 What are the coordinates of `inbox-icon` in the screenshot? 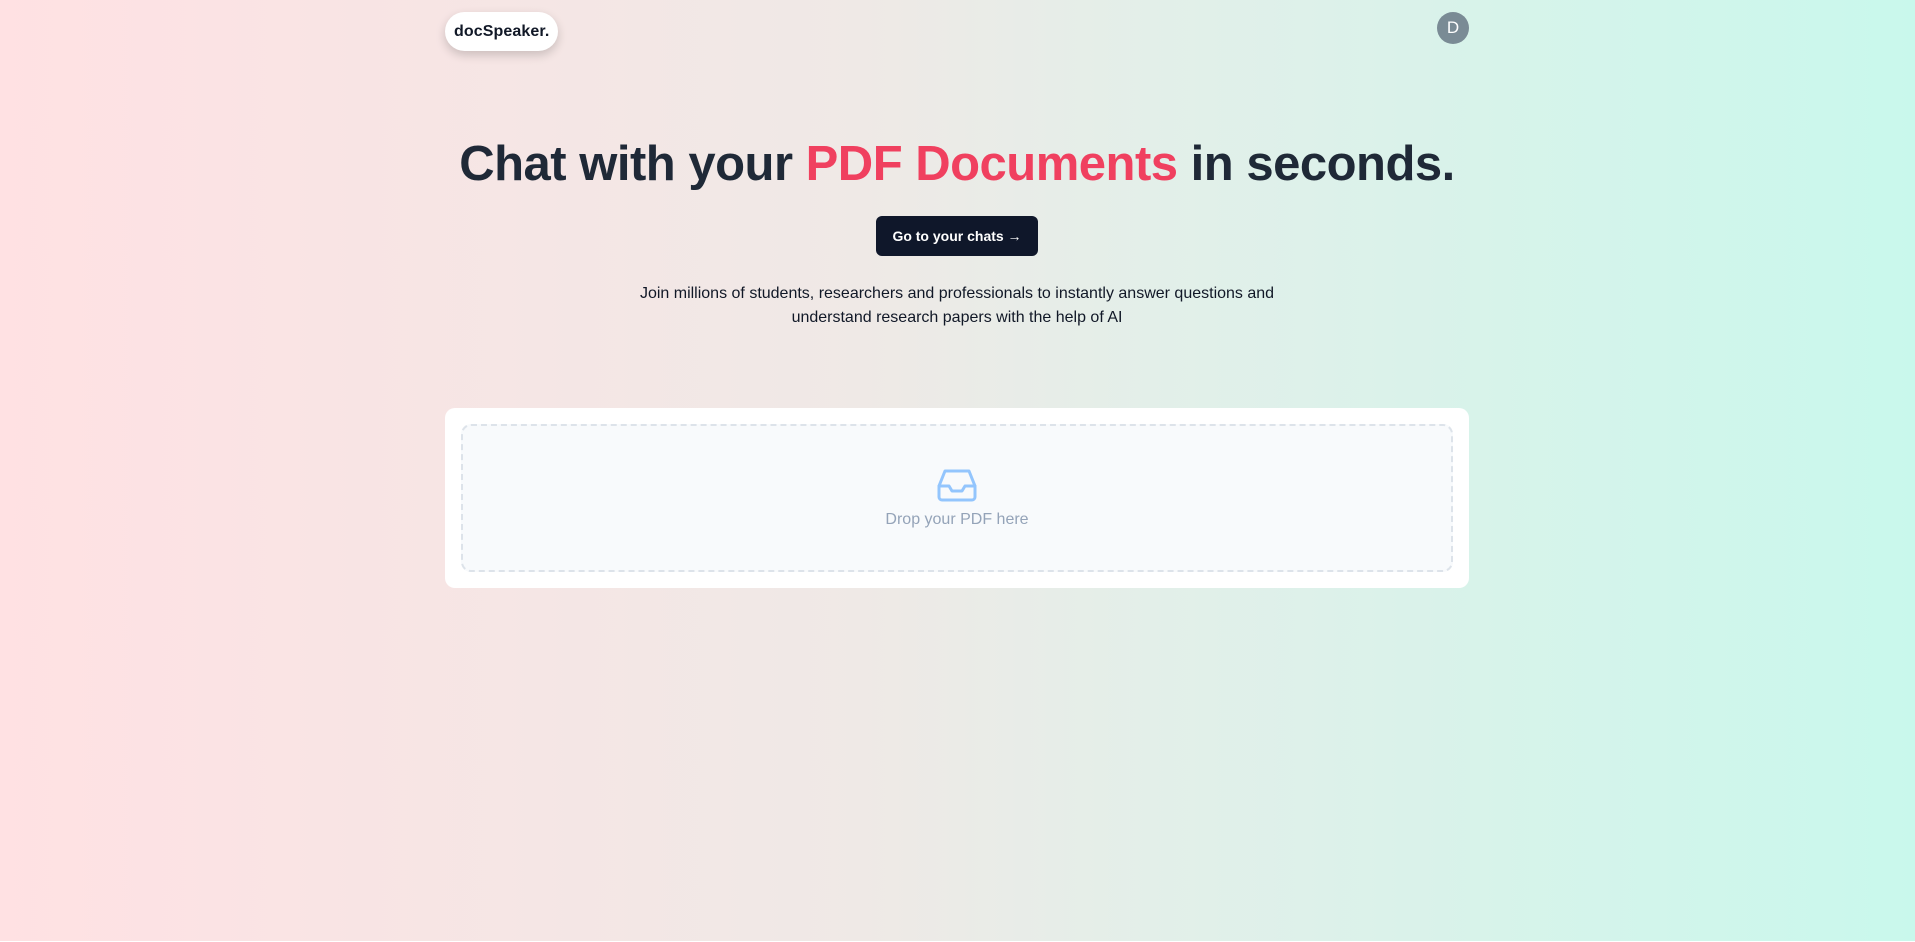 It's located at (957, 489).